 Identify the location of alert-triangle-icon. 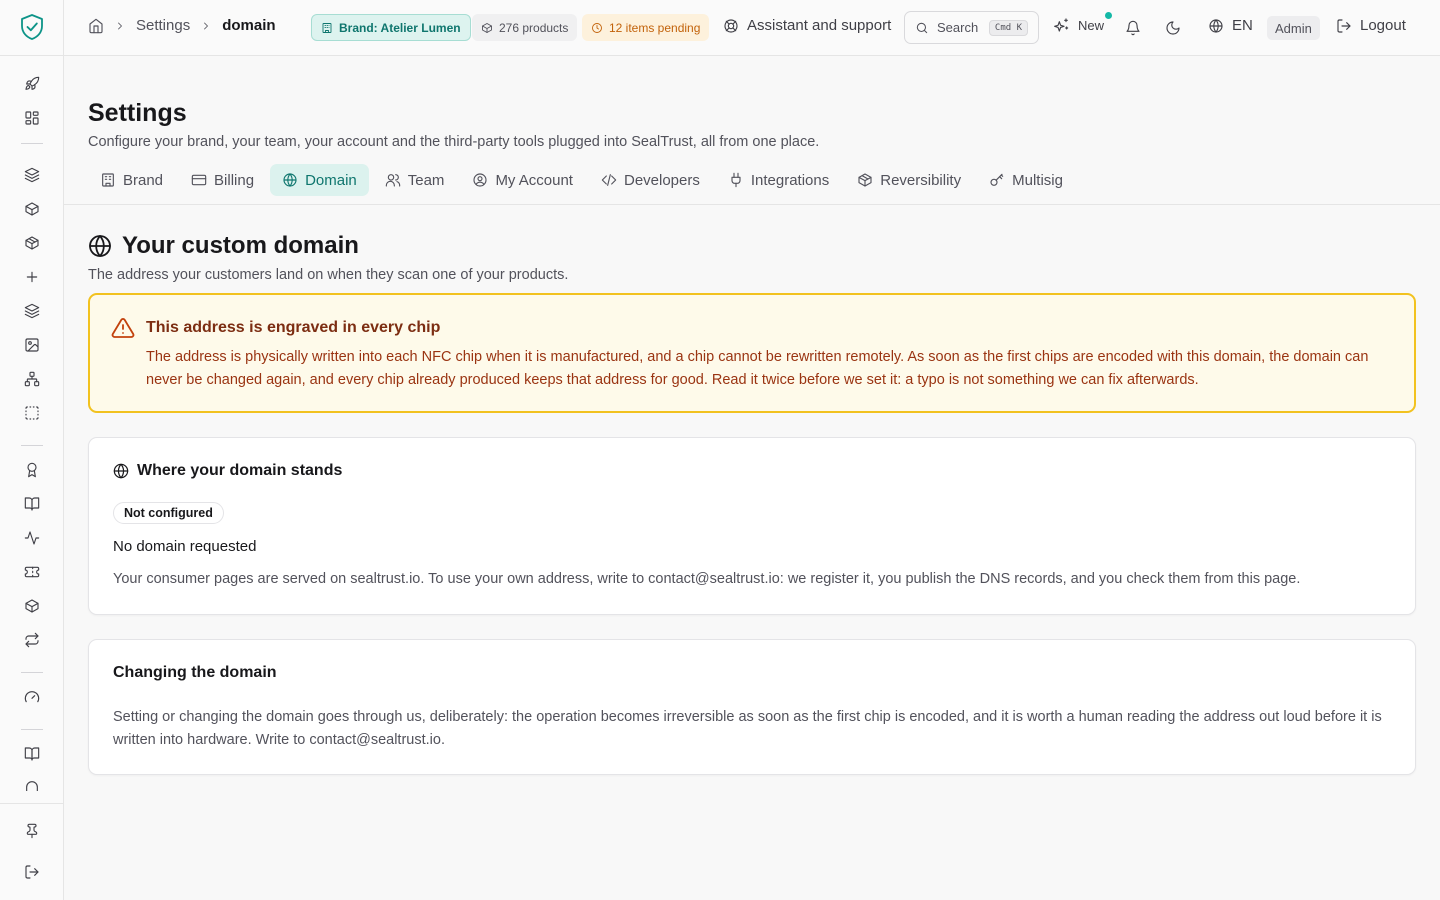
(123, 328).